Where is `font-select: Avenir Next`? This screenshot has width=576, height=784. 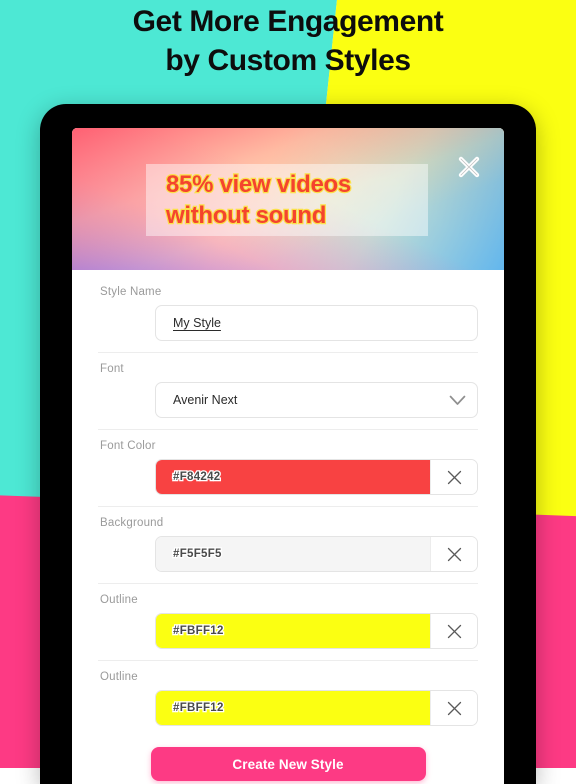
font-select: Avenir Next is located at coordinates (316, 400).